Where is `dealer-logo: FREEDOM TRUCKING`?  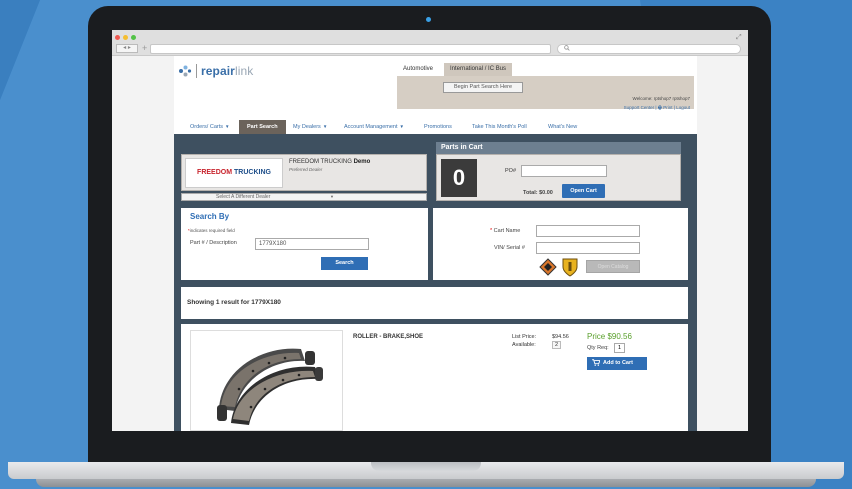 dealer-logo: FREEDOM TRUCKING is located at coordinates (234, 173).